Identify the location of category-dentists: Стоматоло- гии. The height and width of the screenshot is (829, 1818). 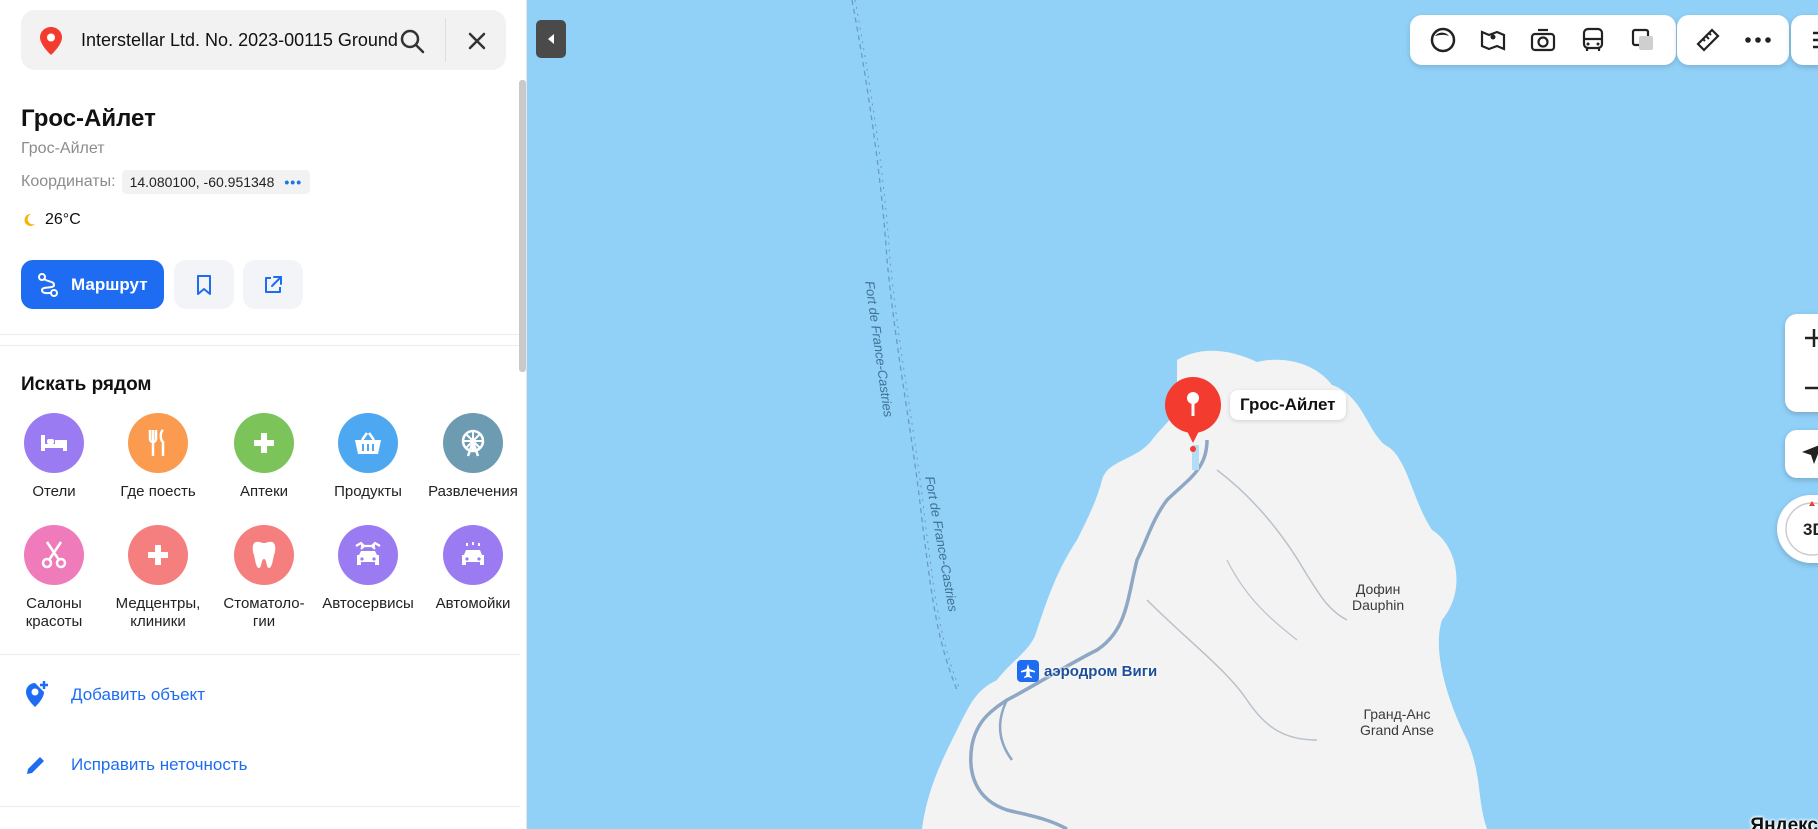
(264, 578).